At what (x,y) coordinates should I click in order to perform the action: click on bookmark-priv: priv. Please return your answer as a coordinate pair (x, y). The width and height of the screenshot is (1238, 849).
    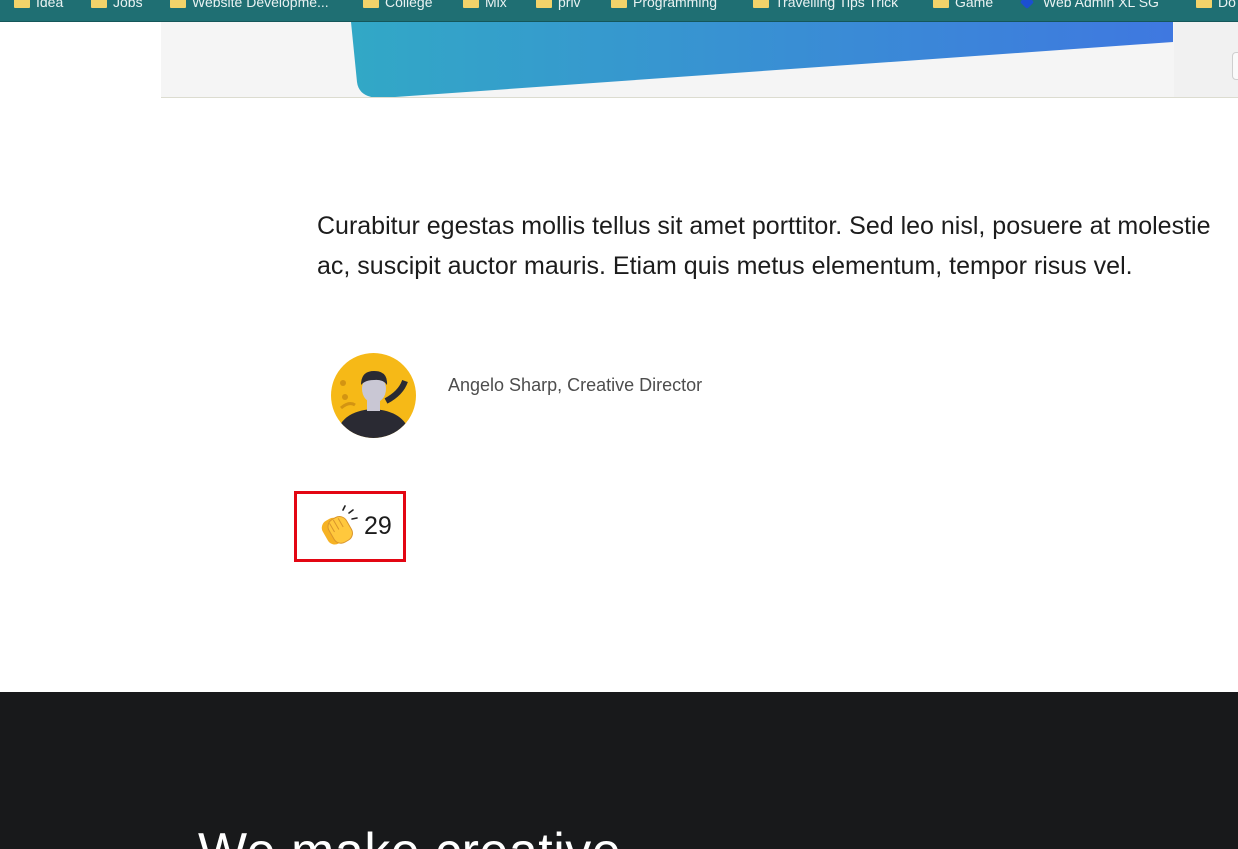
    Looking at the image, I should click on (558, 6).